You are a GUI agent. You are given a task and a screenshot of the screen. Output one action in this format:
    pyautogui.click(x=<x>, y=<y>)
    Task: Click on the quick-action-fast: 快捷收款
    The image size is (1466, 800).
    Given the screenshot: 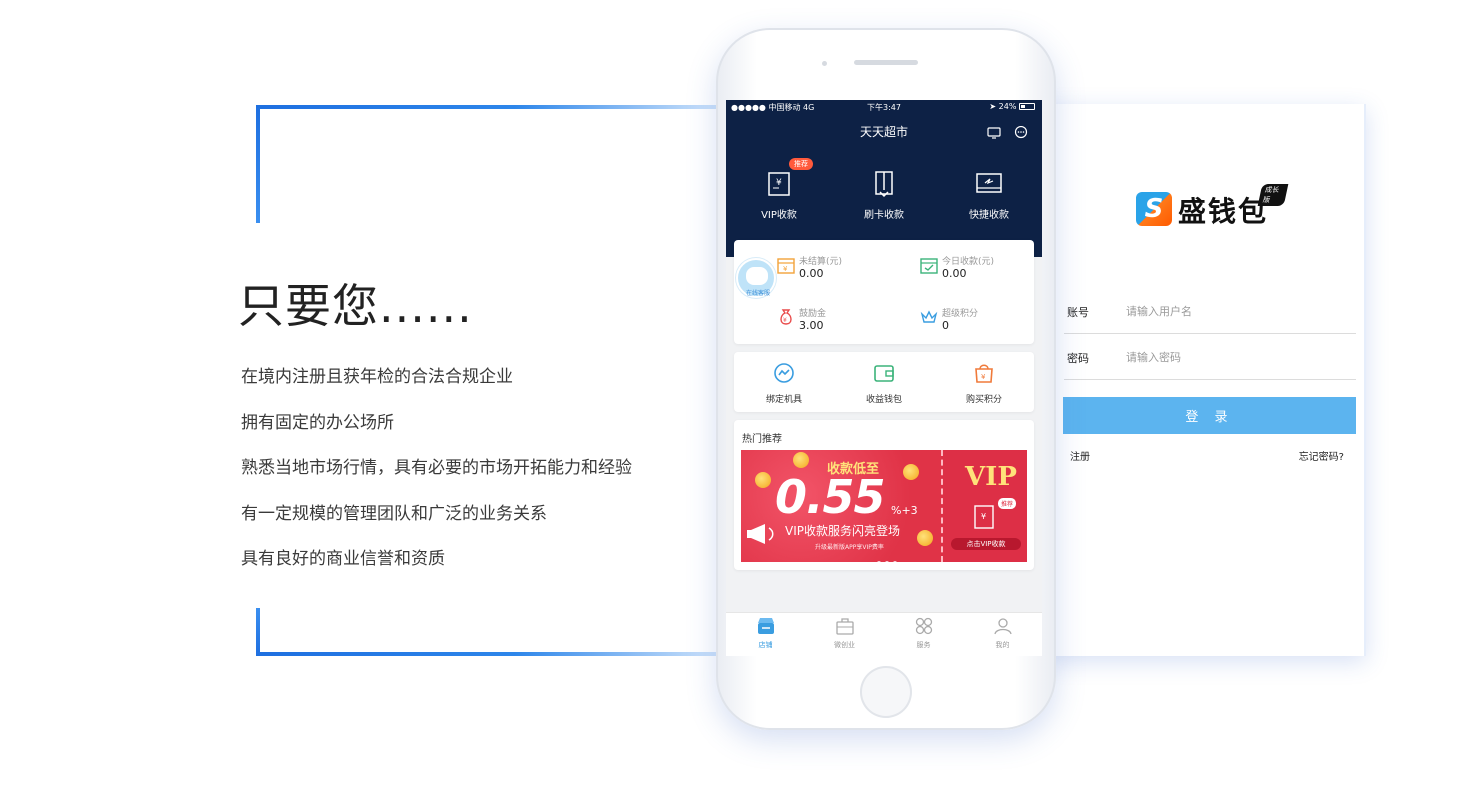 What is the action you would take?
    pyautogui.click(x=989, y=195)
    